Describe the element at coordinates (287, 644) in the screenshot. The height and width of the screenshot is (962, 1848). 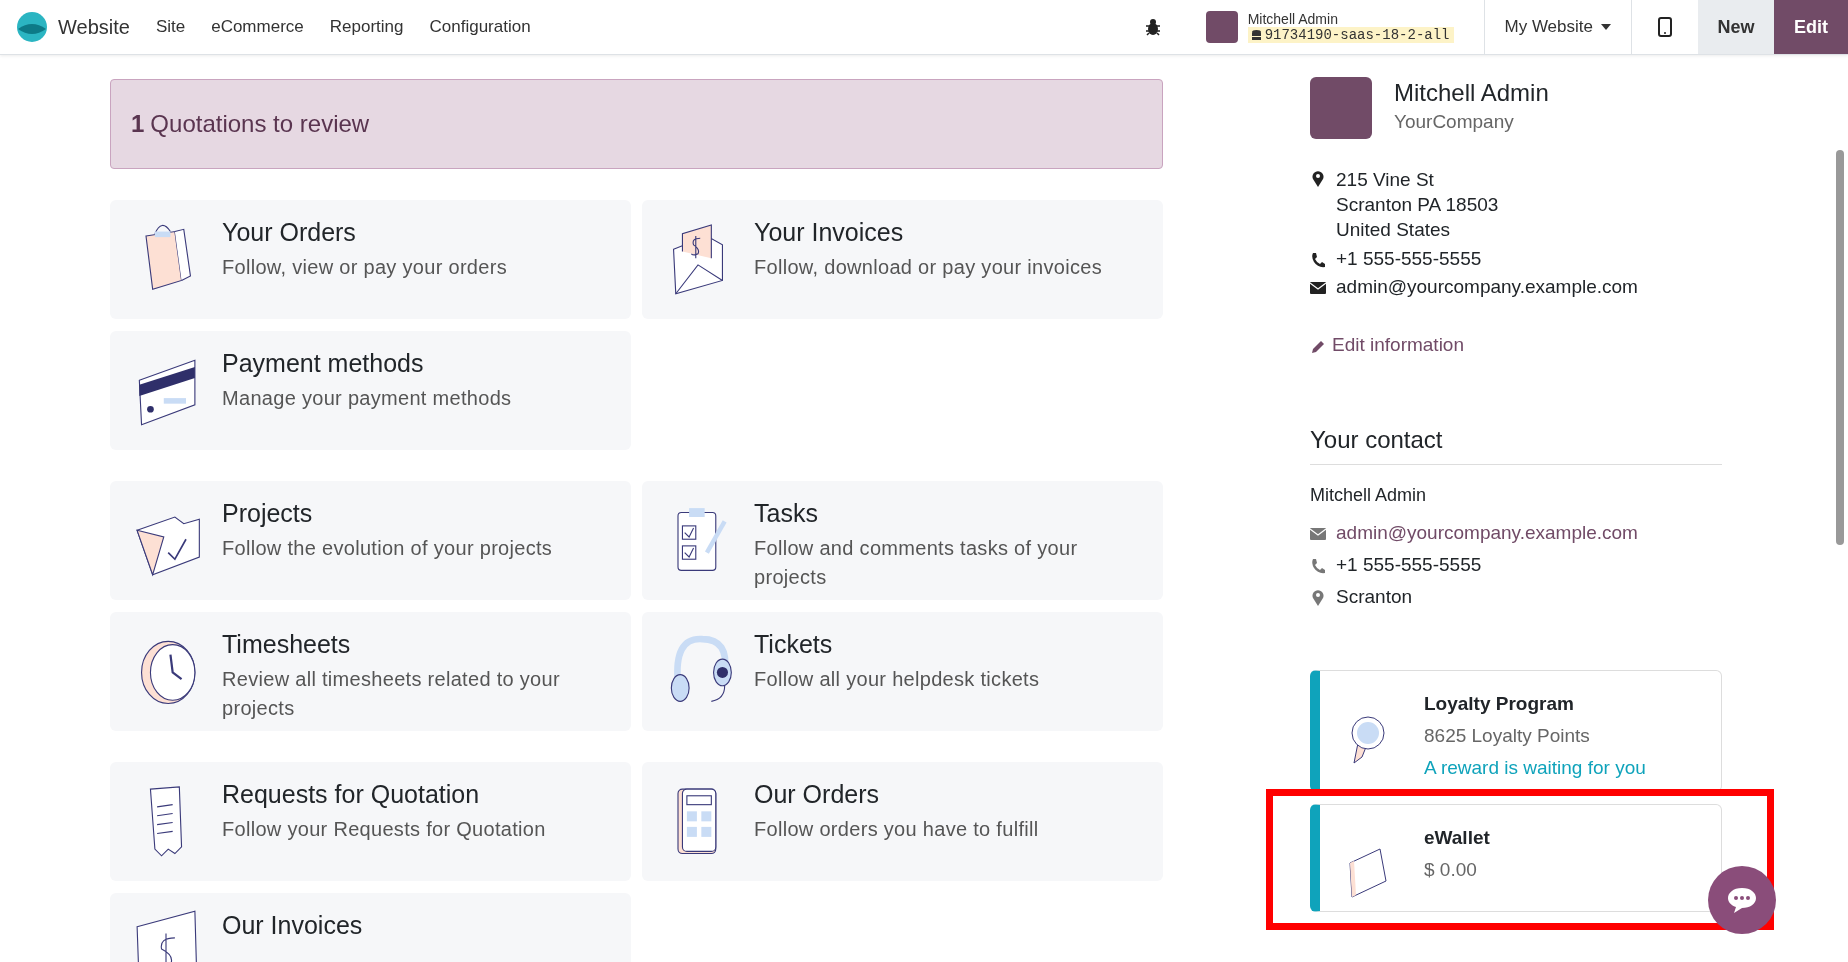
I see `card-title: Timesheets` at that location.